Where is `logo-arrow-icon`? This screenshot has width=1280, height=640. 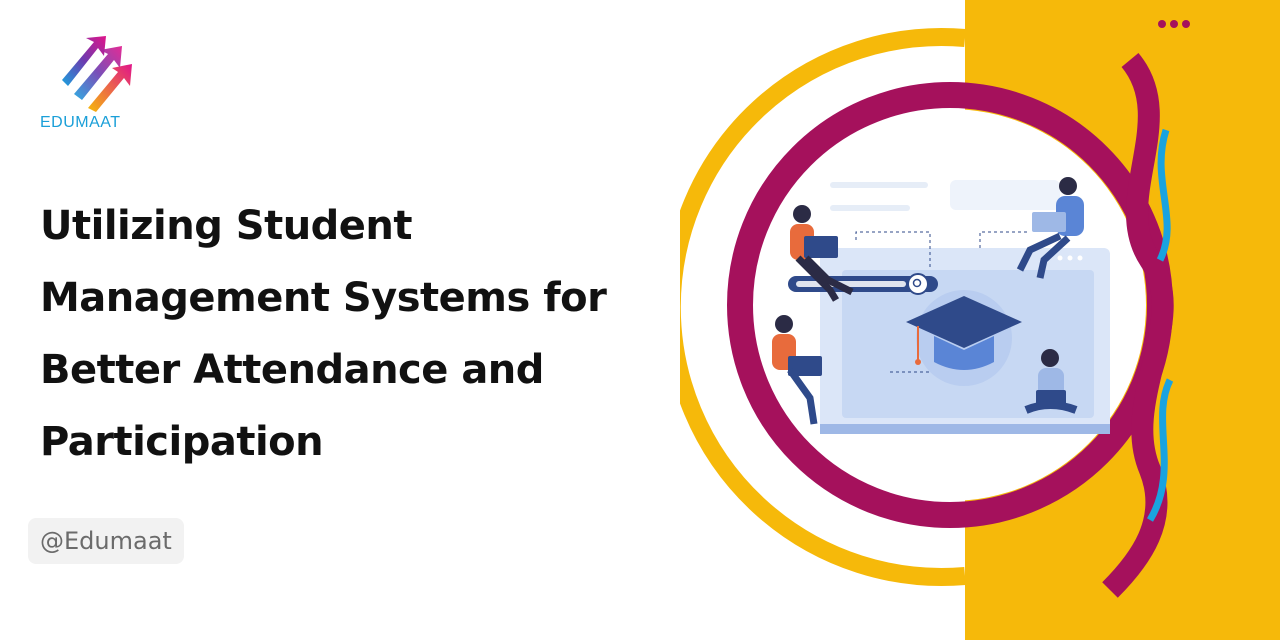 logo-arrow-icon is located at coordinates (97, 74).